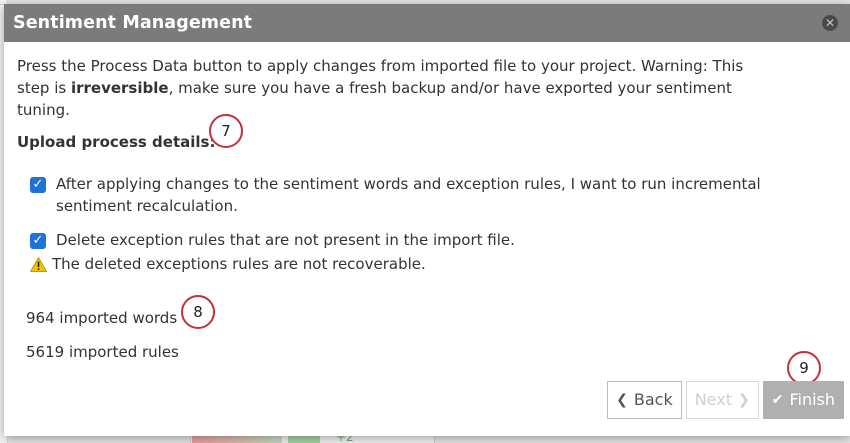 The height and width of the screenshot is (443, 850). Describe the element at coordinates (198, 312) in the screenshot. I see `step-marker-8: 8` at that location.